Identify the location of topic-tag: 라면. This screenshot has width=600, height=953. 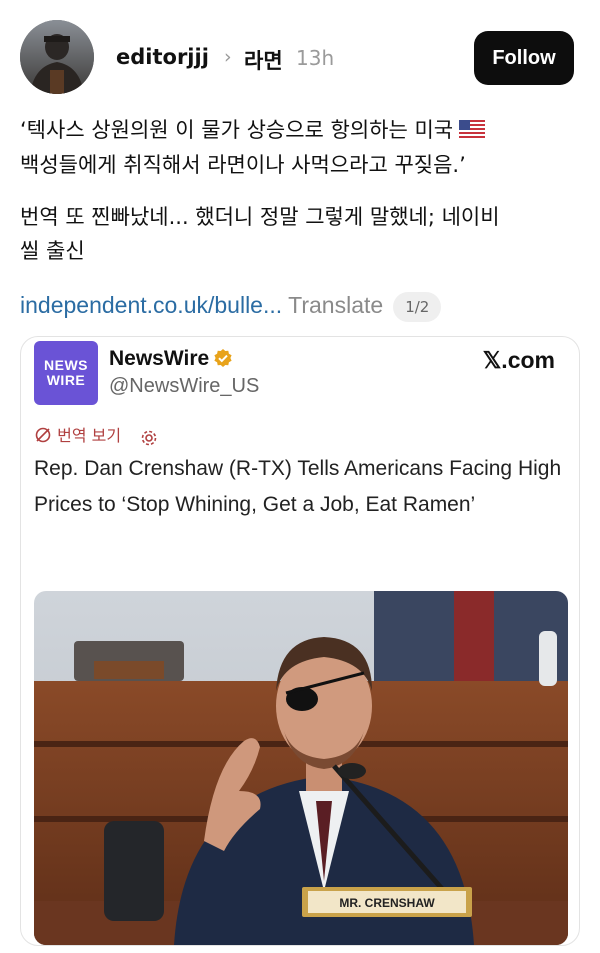
(263, 60).